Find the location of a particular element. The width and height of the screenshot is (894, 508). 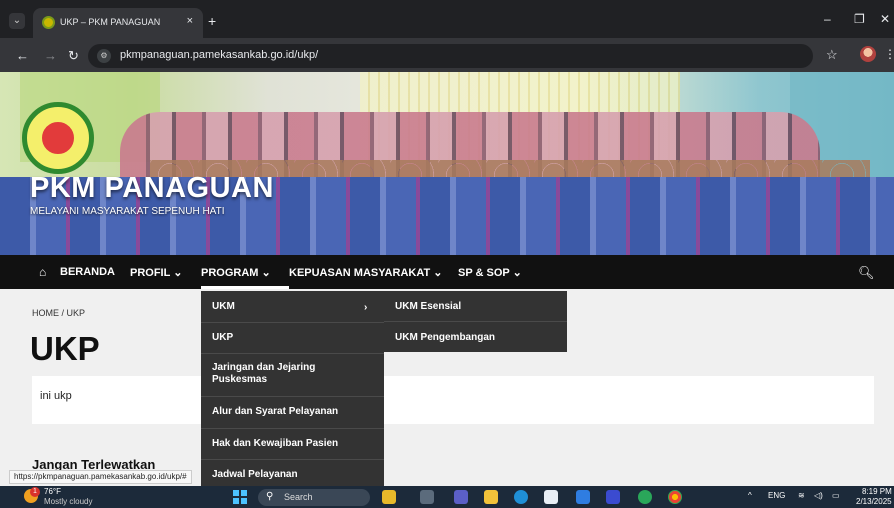

taskbar-search-box: ⚲ Search is located at coordinates (314, 497).